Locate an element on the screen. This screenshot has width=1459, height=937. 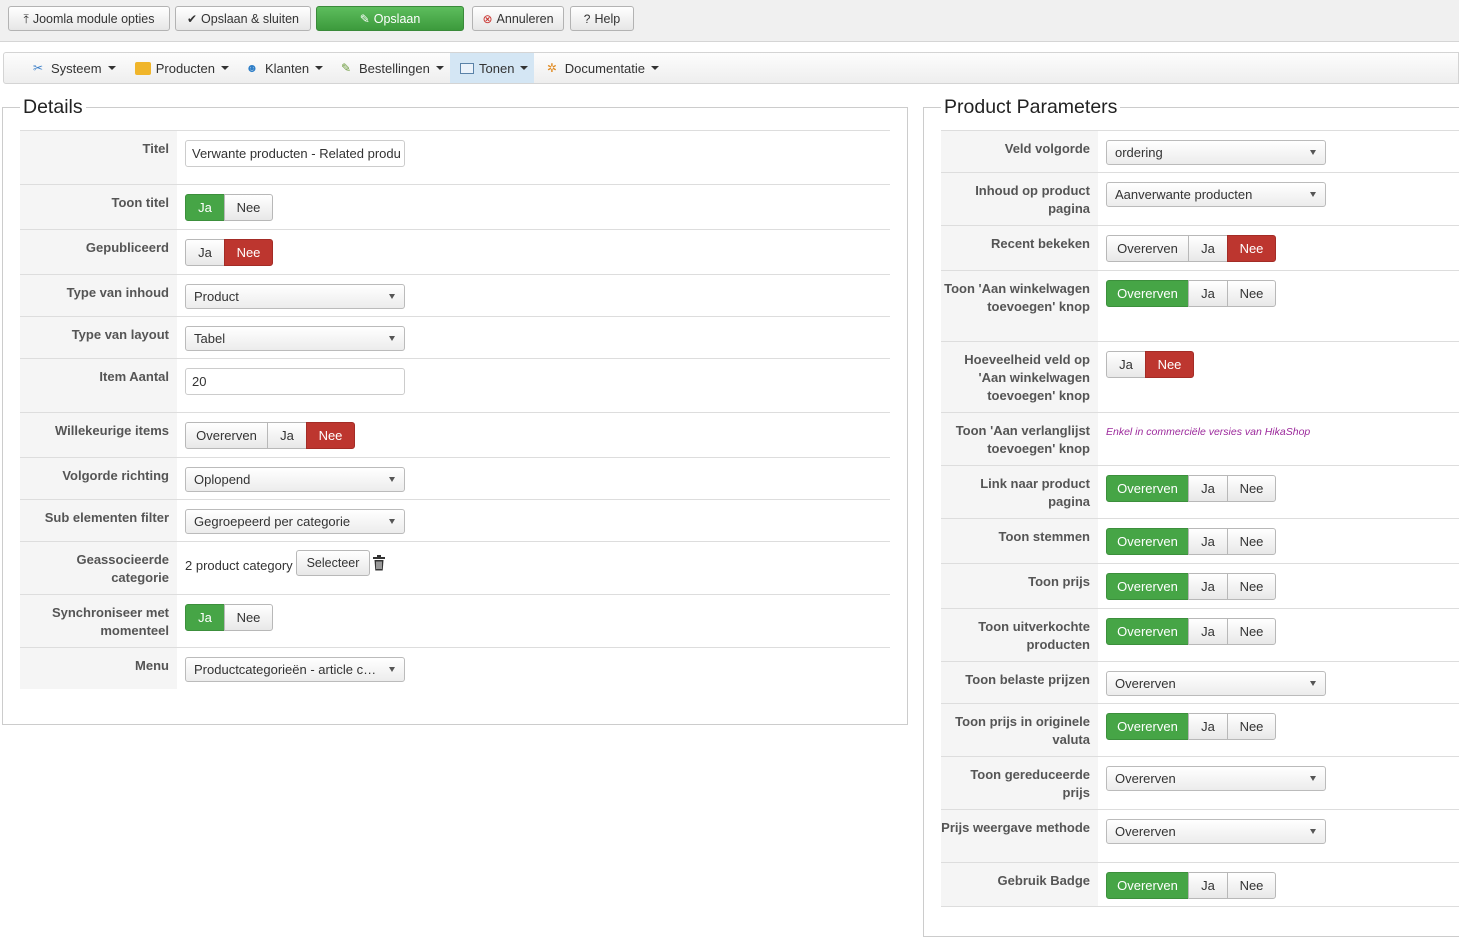
original-currency-toggle: Overerven Ja Nee is located at coordinates (1191, 726).